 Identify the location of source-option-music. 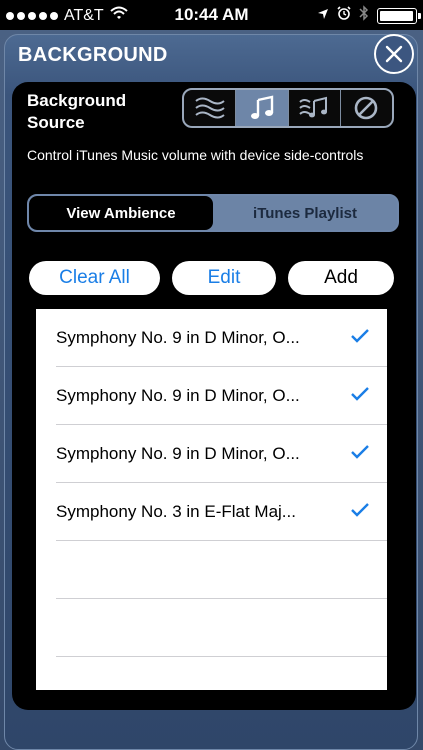
(262, 108).